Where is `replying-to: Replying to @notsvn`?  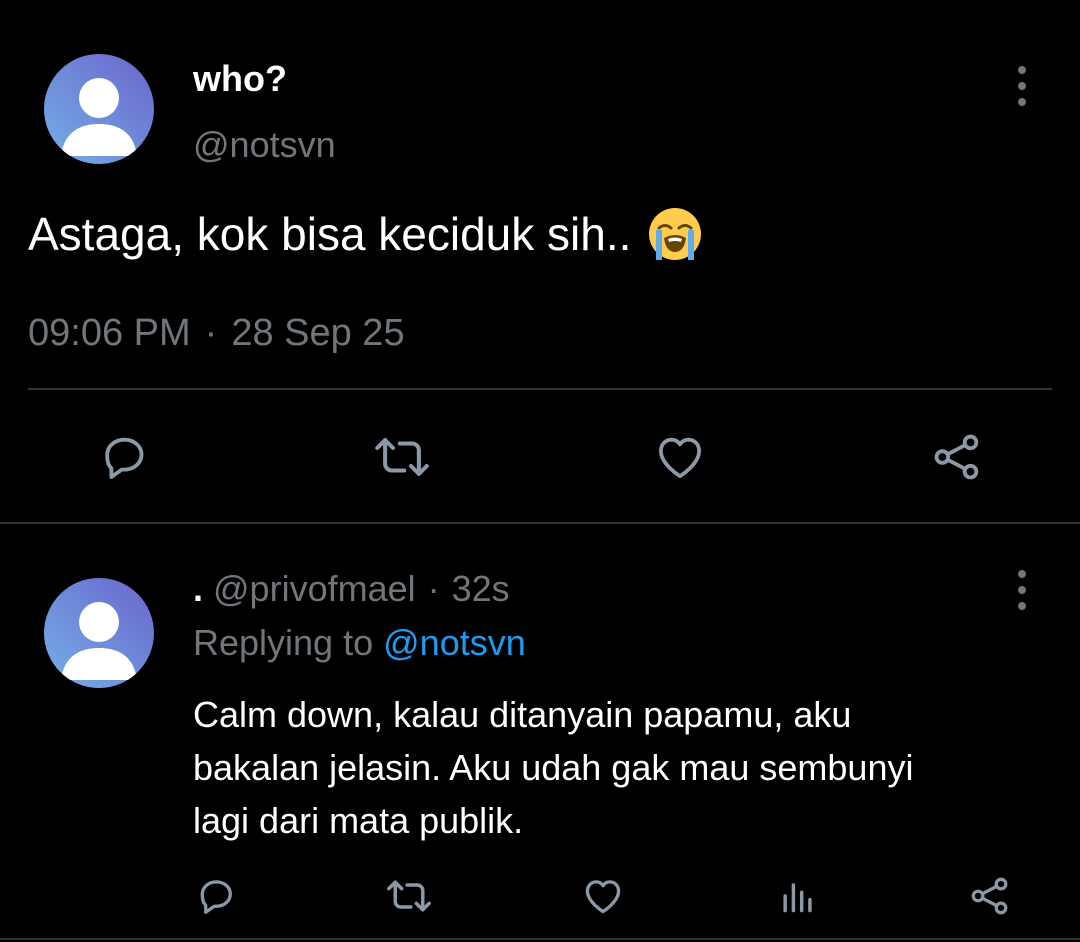
replying-to: Replying to @notsvn is located at coordinates (359, 643).